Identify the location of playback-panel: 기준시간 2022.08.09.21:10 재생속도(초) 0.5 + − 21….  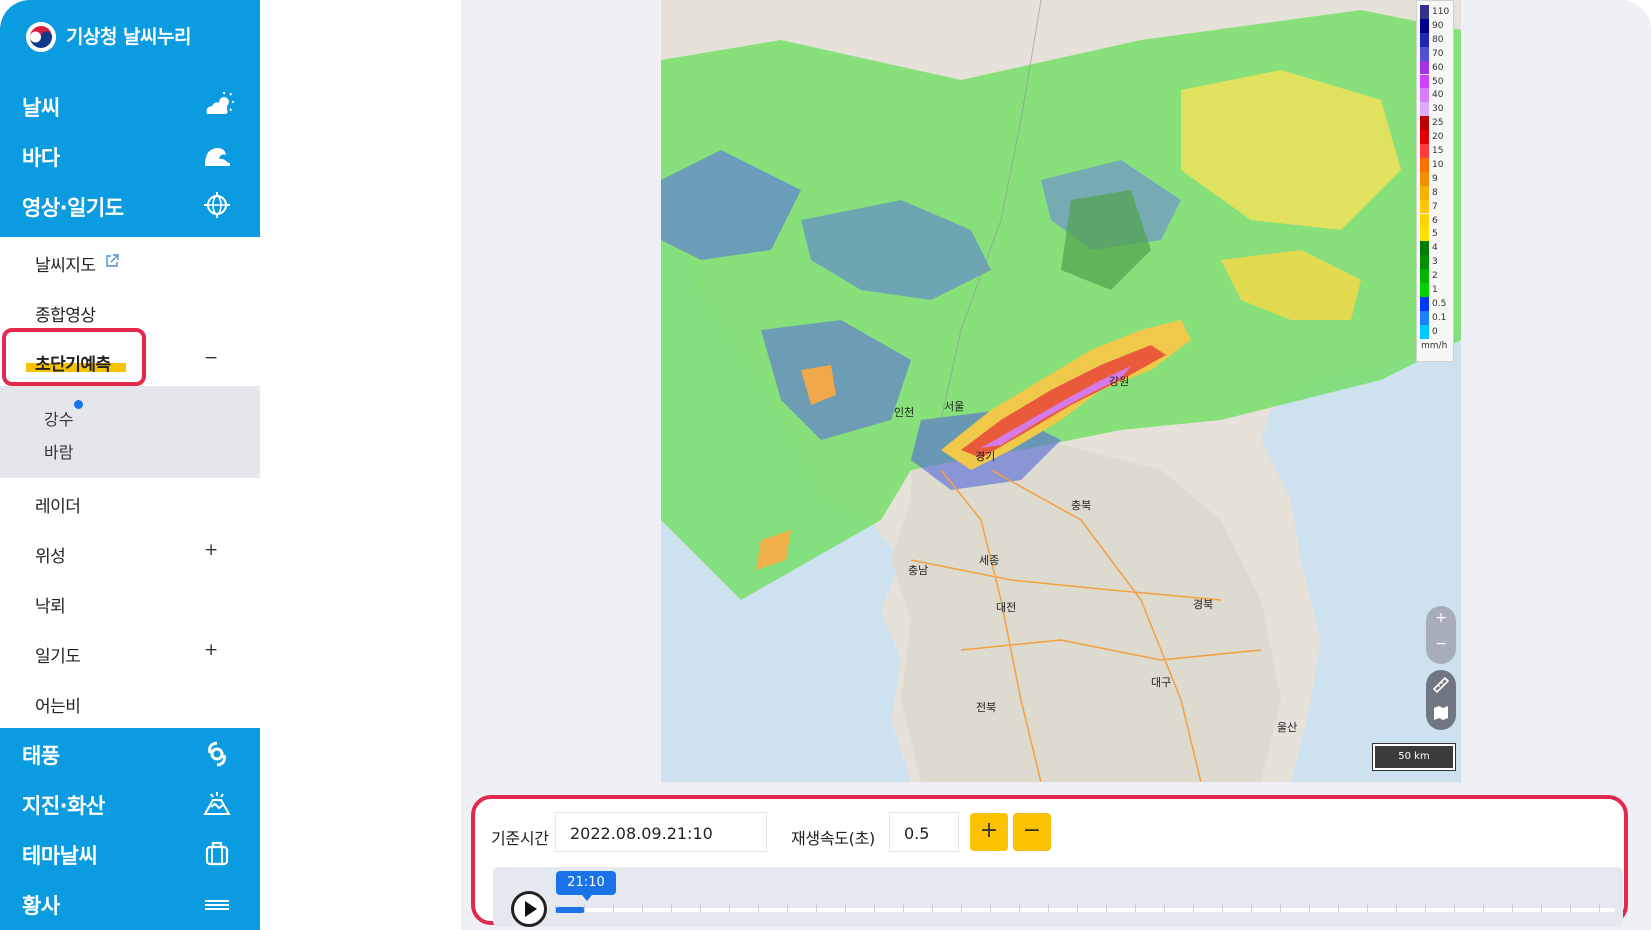
(1049, 861).